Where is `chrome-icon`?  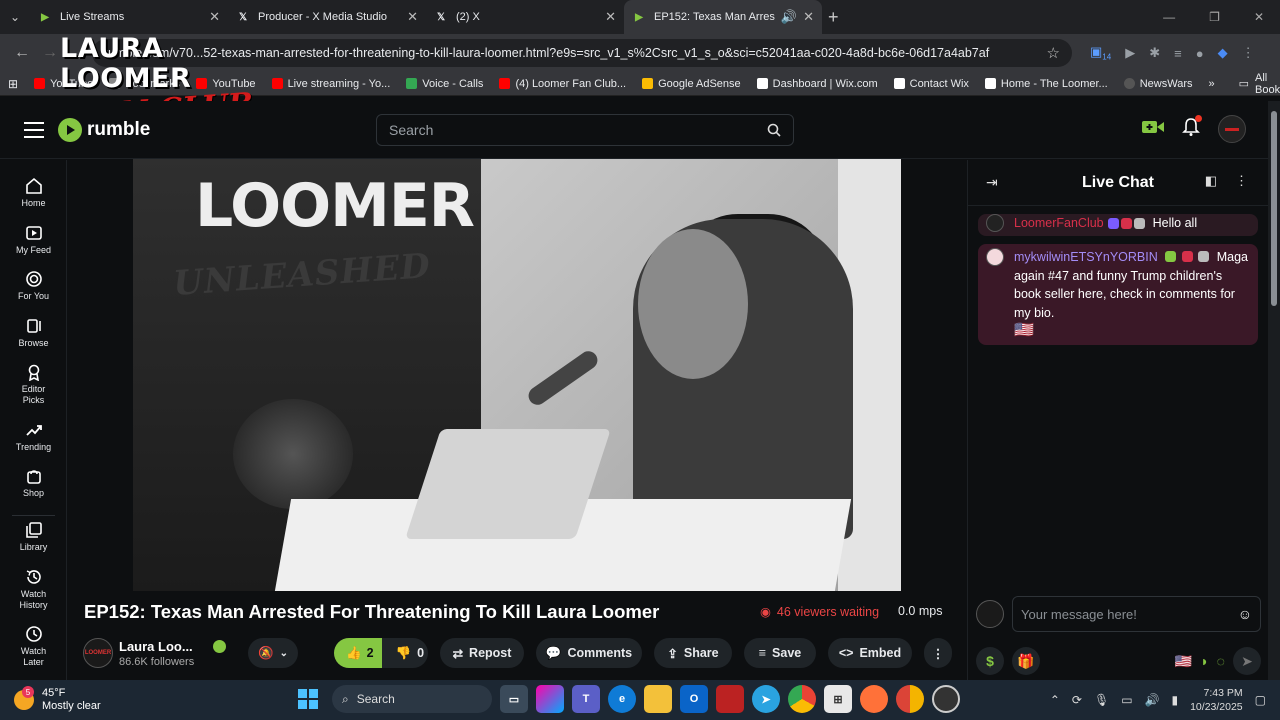
chrome-icon is located at coordinates (802, 699).